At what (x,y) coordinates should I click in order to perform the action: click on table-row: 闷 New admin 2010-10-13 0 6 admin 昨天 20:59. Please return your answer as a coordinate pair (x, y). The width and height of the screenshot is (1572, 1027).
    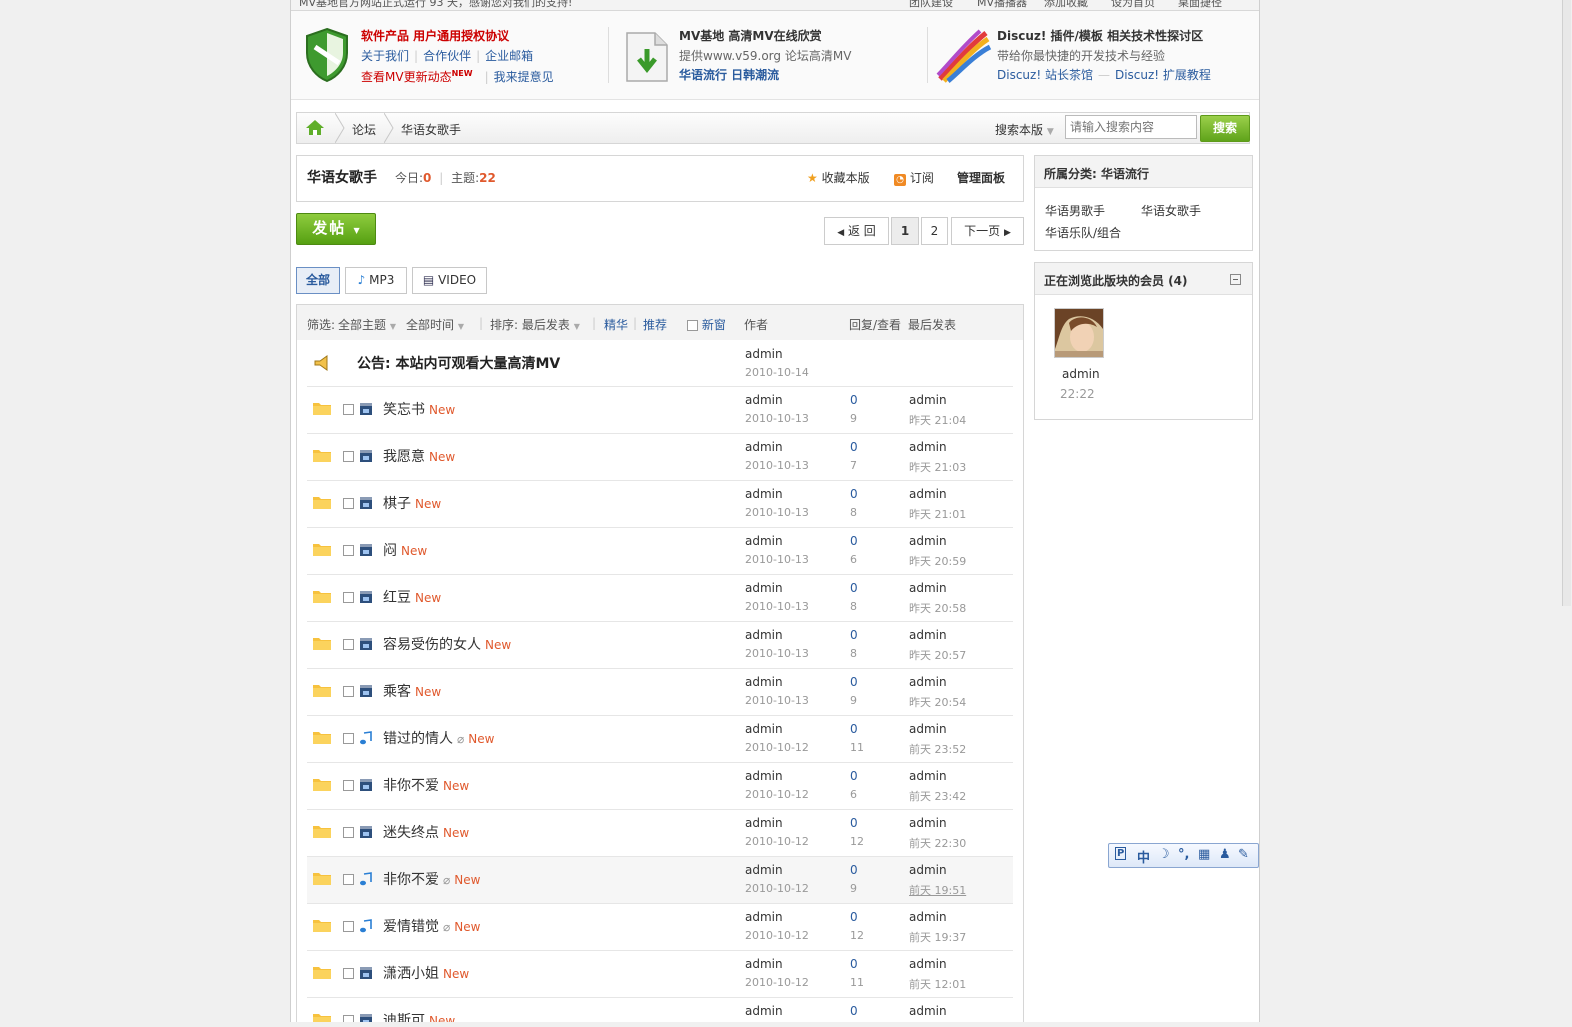
    Looking at the image, I should click on (660, 551).